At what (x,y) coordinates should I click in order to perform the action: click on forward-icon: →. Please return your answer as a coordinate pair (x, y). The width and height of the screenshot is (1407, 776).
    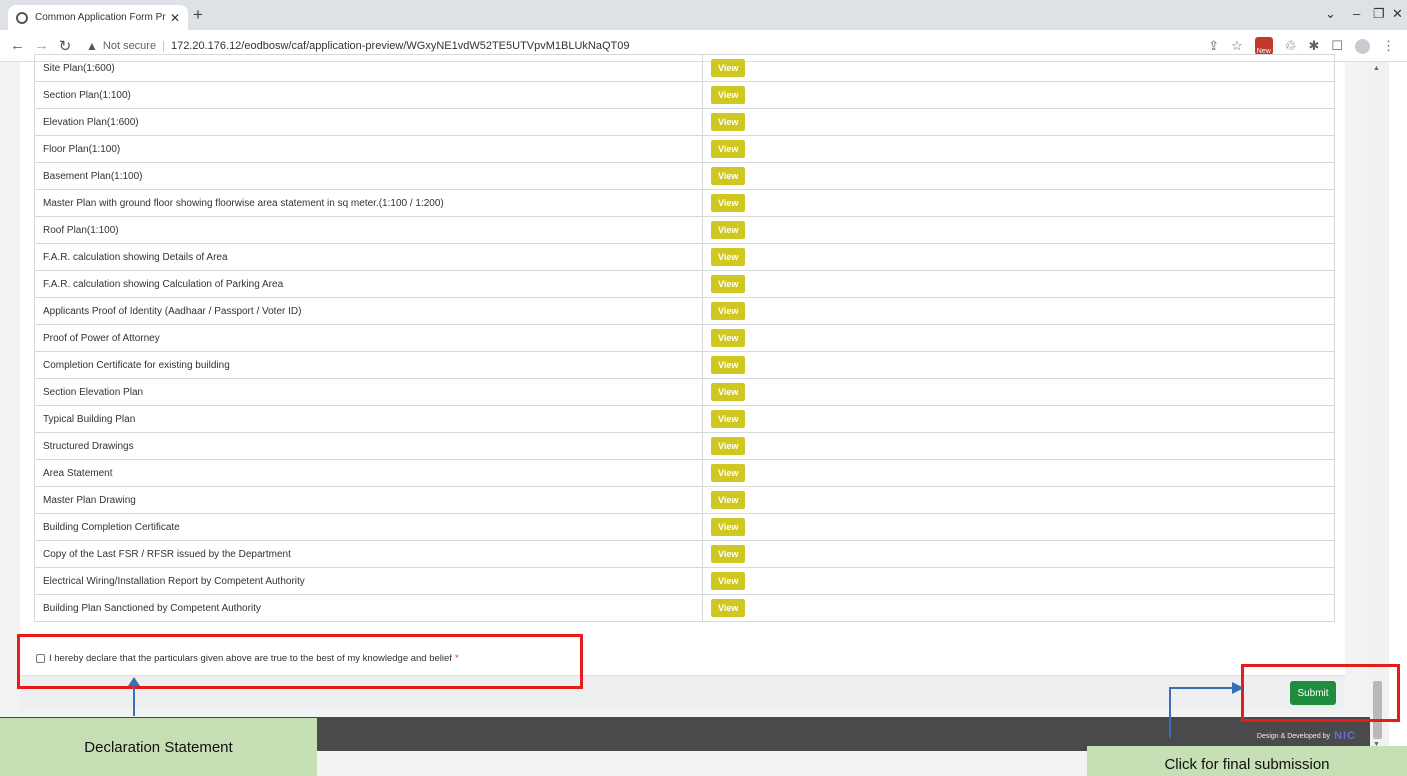
    Looking at the image, I should click on (41, 45).